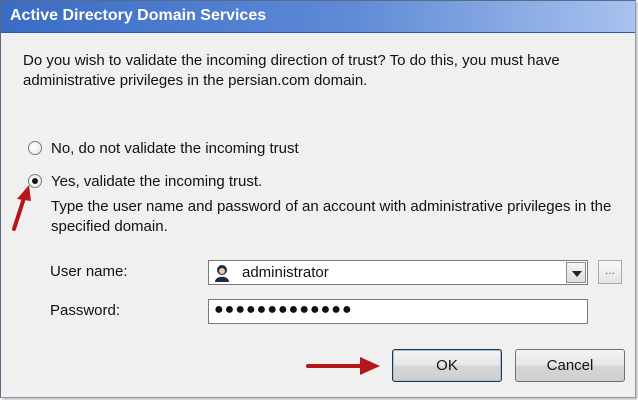  Describe the element at coordinates (175, 148) in the screenshot. I see `radio-label: No, do not validate the incoming trust` at that location.